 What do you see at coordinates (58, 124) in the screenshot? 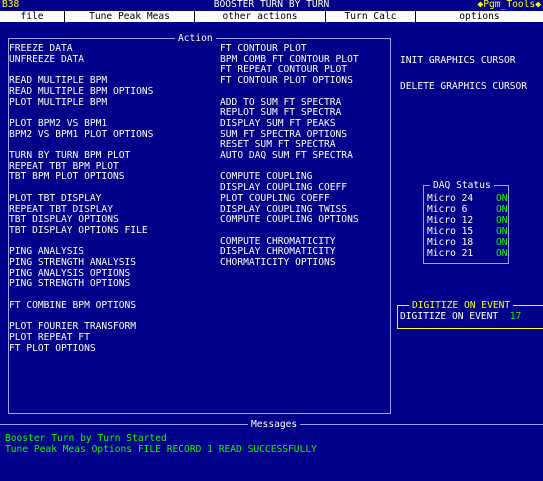
I see `action-plot-bpm2-vs-bpm1: PLOT BPM2 VS BPM1` at bounding box center [58, 124].